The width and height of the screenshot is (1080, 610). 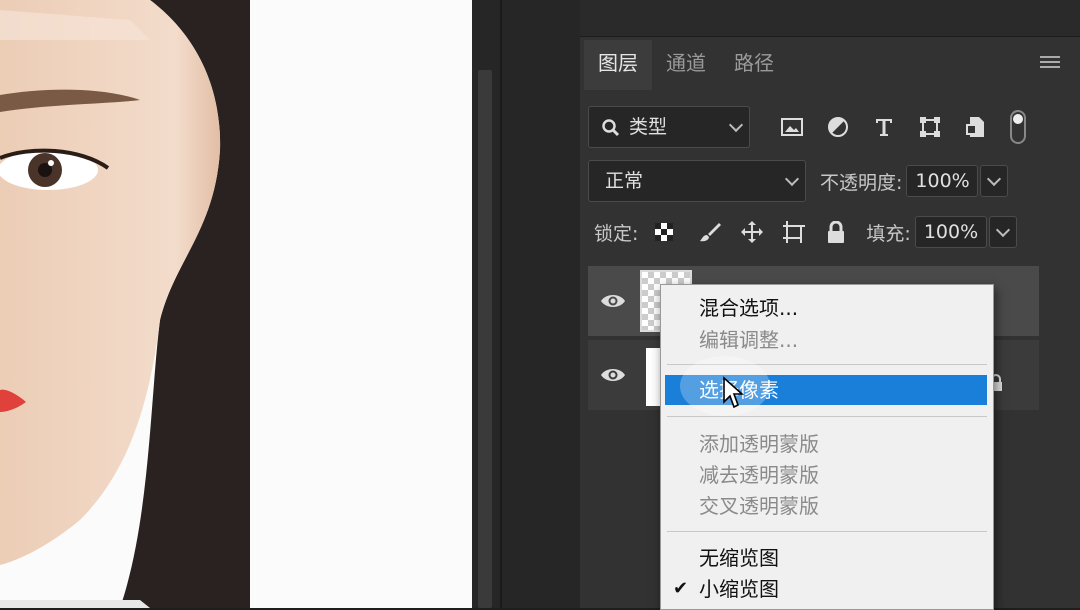 What do you see at coordinates (754, 65) in the screenshot?
I see `tab-paths: 路径` at bounding box center [754, 65].